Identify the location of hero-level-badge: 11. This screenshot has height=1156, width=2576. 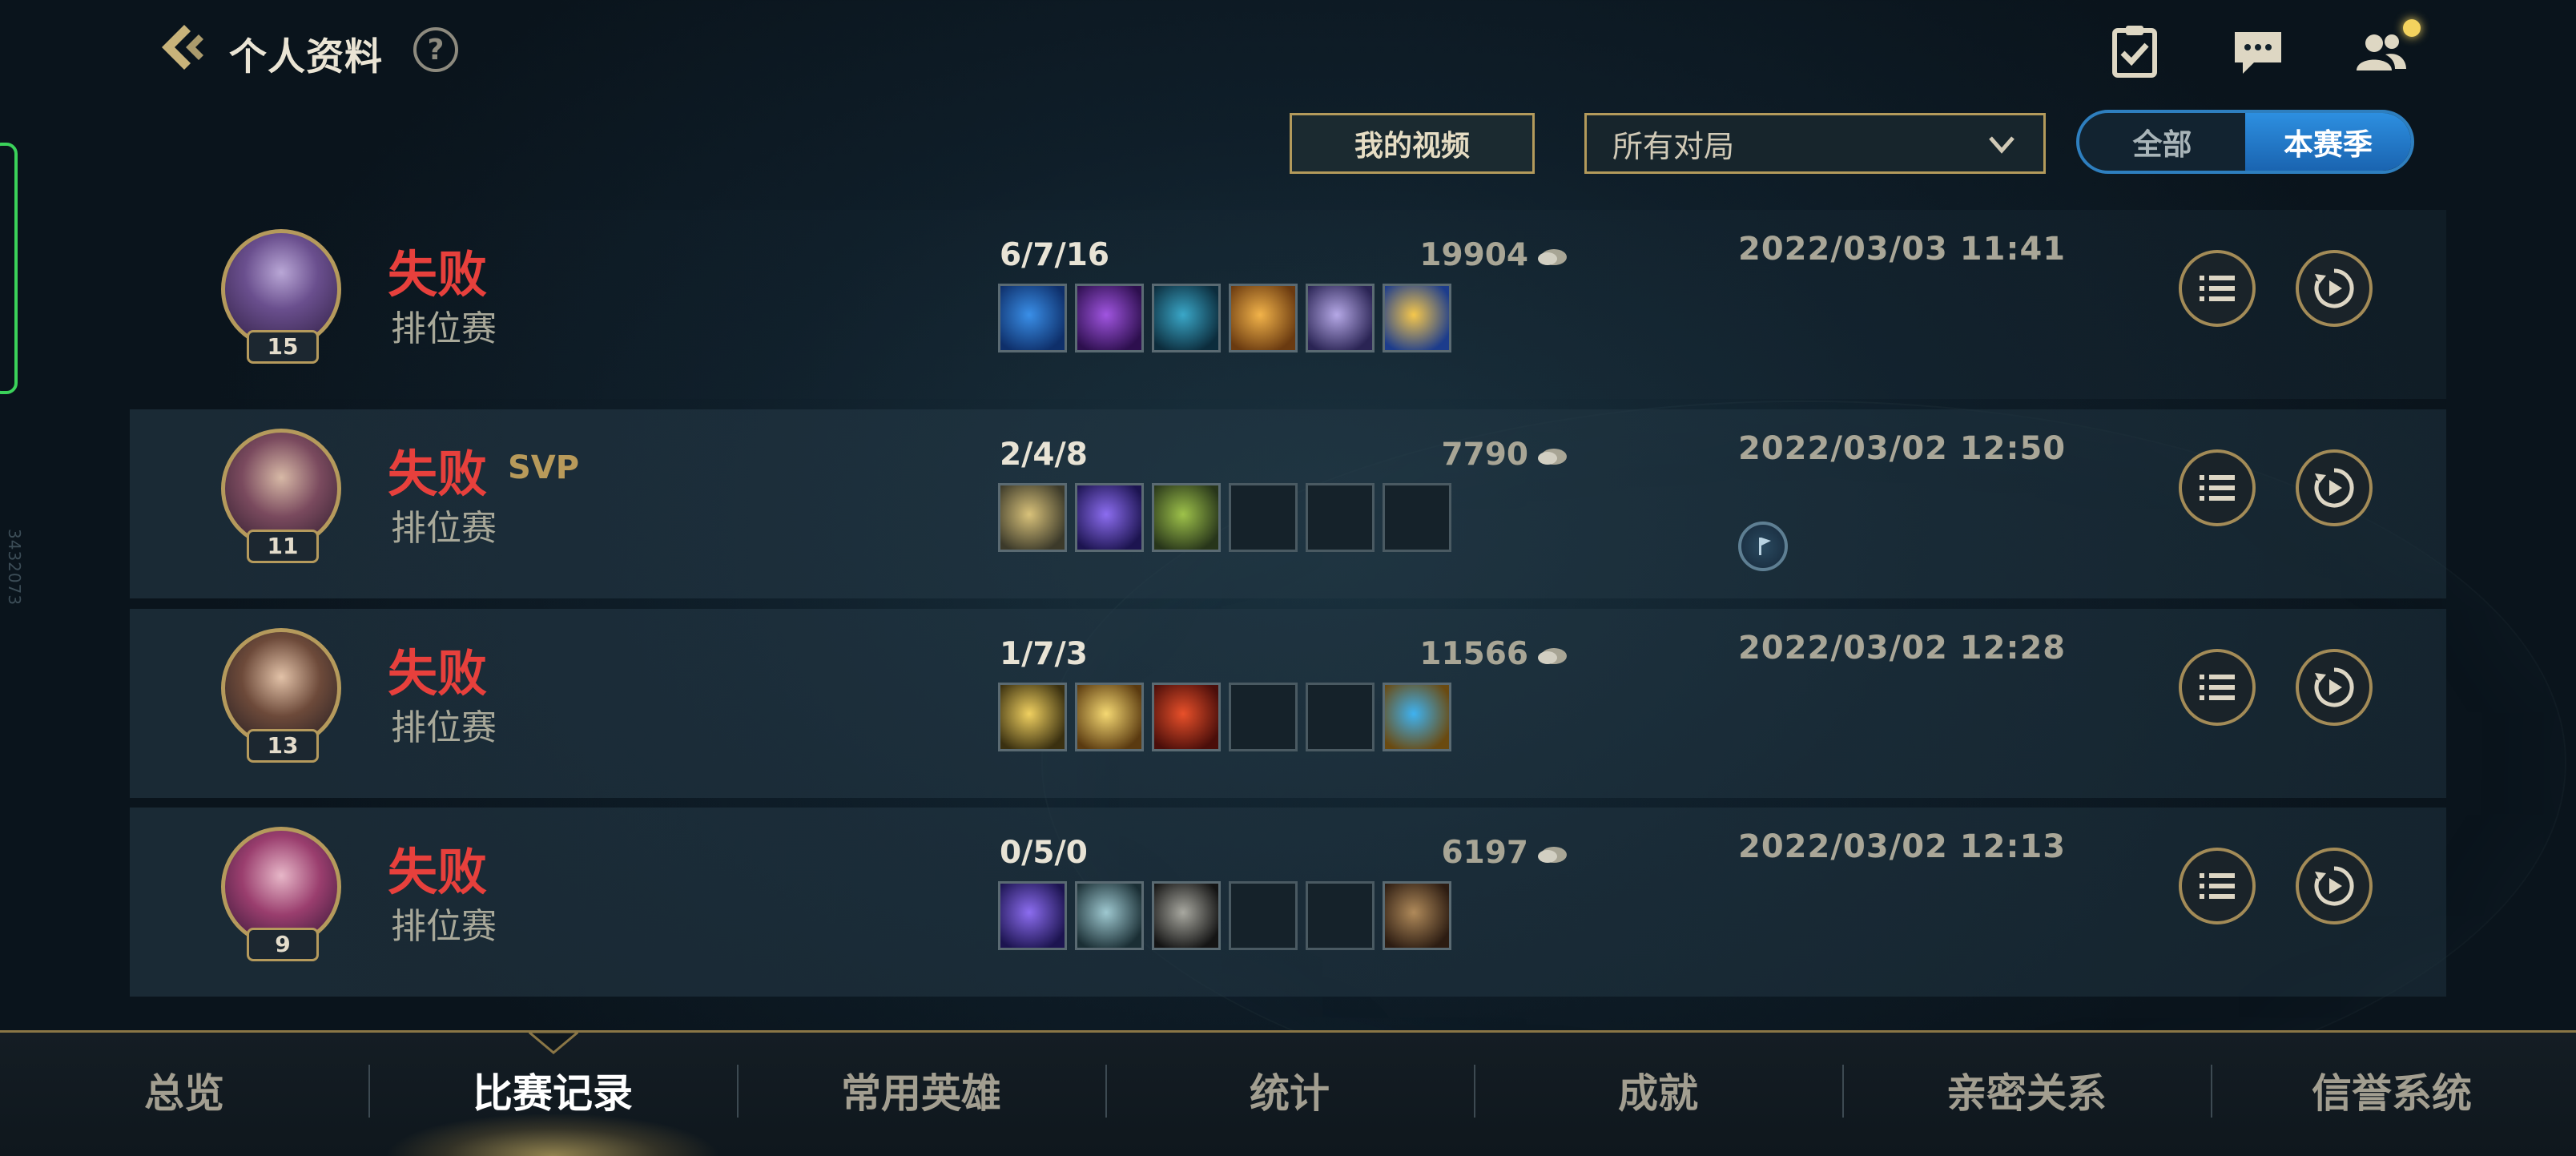
(283, 547).